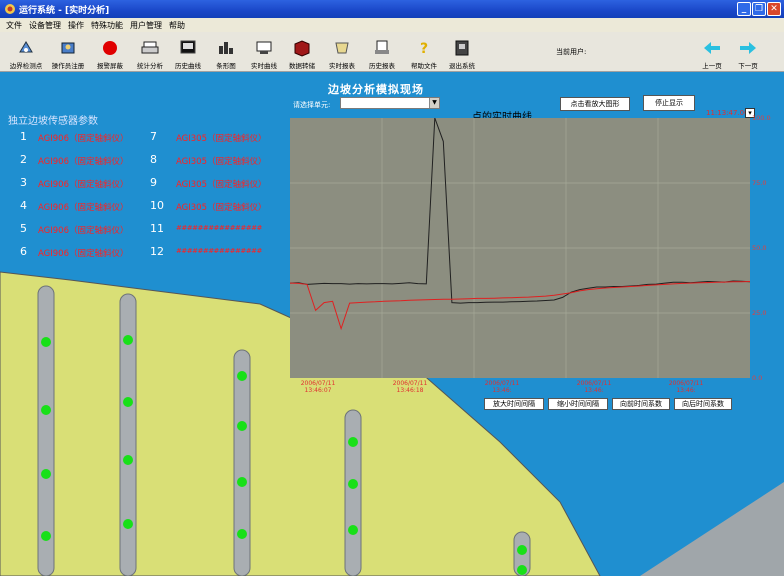  Describe the element at coordinates (703, 404) in the screenshot. I see `move-backward-button: 向后时间系数` at that location.